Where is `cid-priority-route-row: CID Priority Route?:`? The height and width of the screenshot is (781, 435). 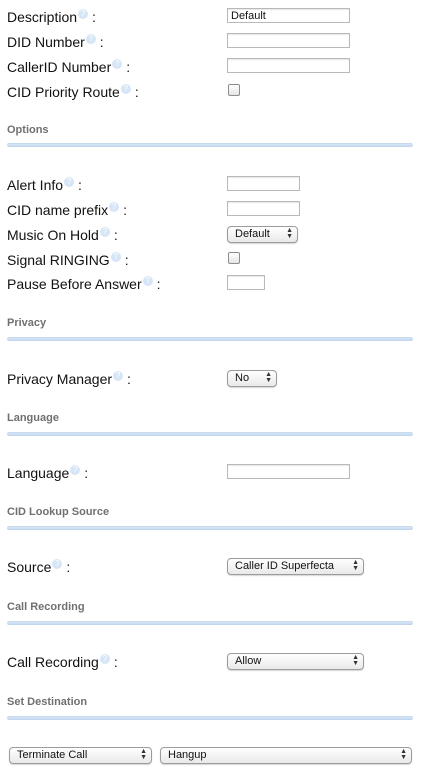
cid-priority-route-row: CID Priority Route?: is located at coordinates (217, 94).